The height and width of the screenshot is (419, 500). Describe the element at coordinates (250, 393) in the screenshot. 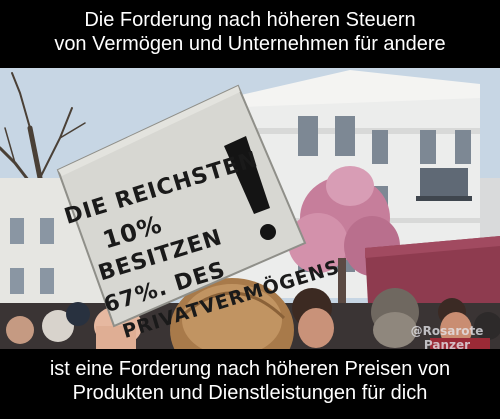

I see `bottom-caption-line-2: Produkten und Dienstleistungen für dich` at that location.